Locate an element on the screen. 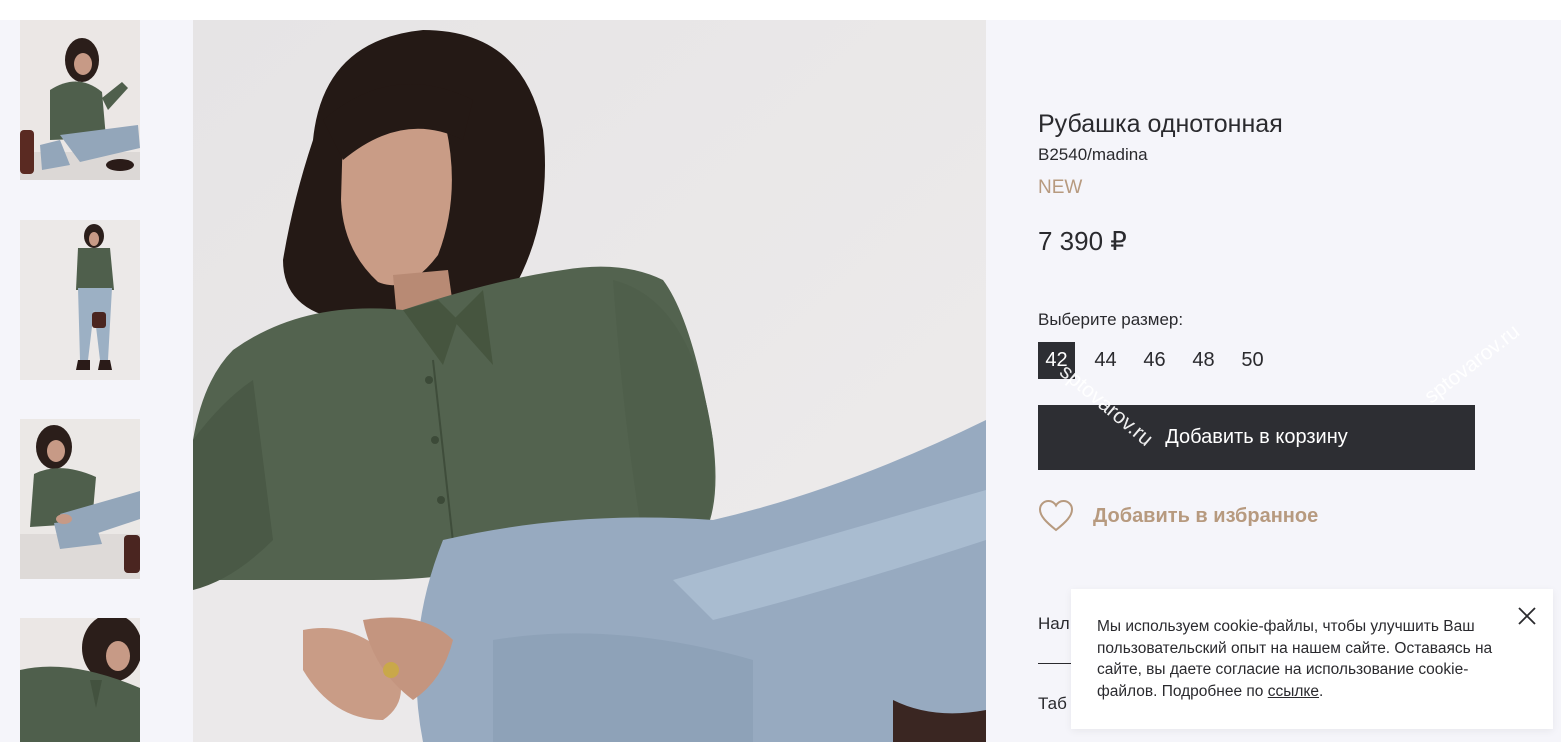  size-option-42: 42 is located at coordinates (1056, 360).